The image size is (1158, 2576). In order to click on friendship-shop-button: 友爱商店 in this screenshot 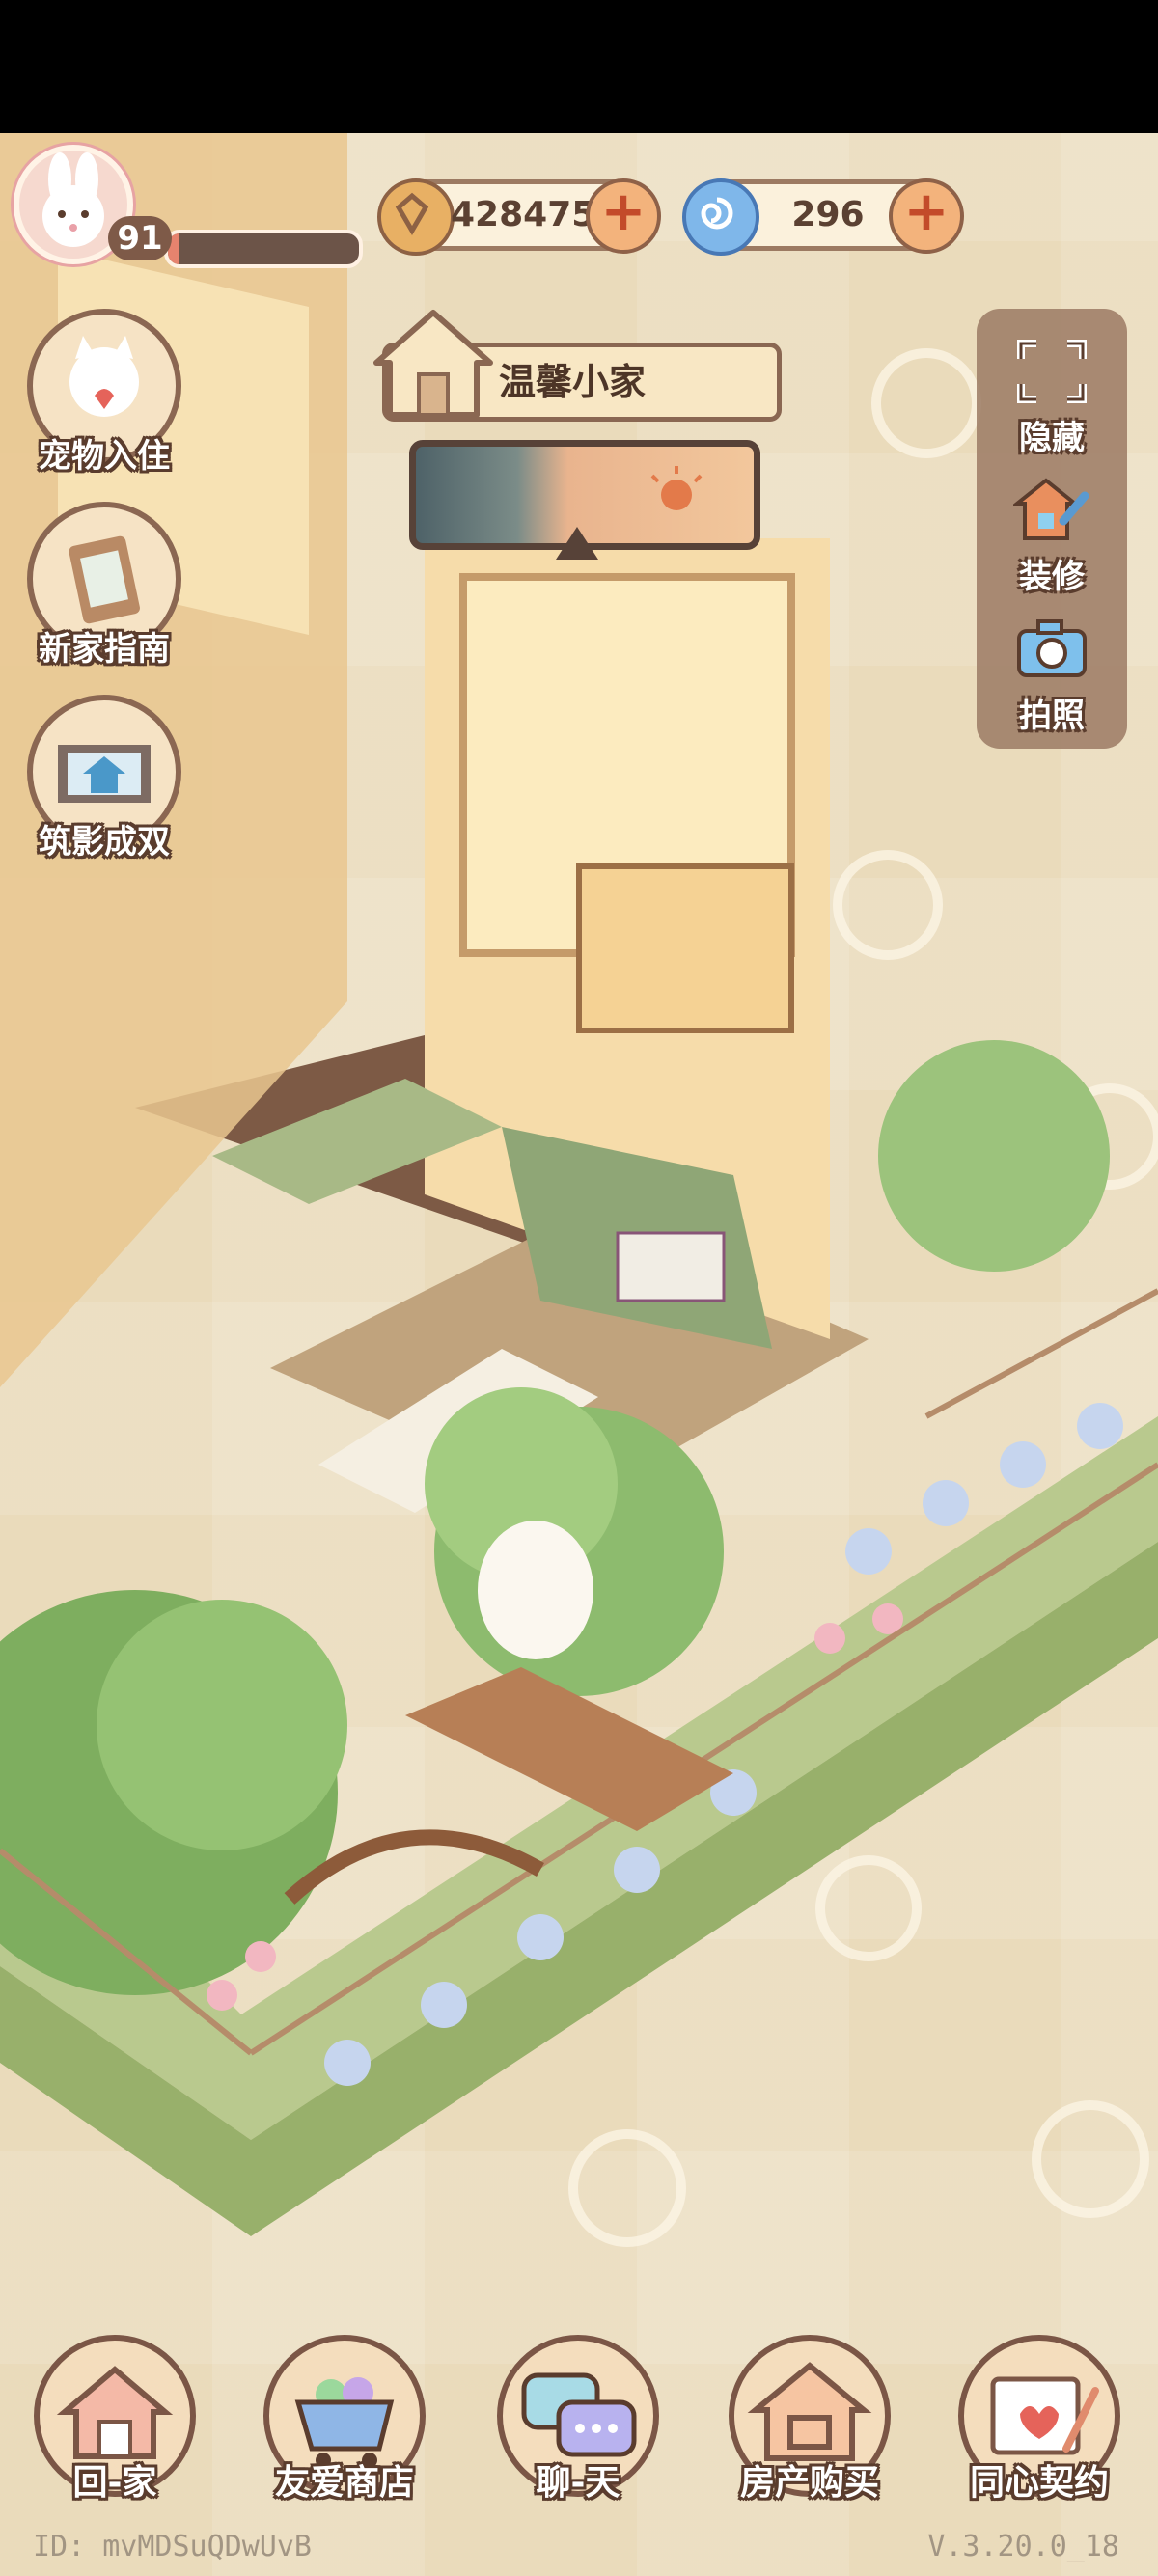, I will do `click(344, 2419)`.